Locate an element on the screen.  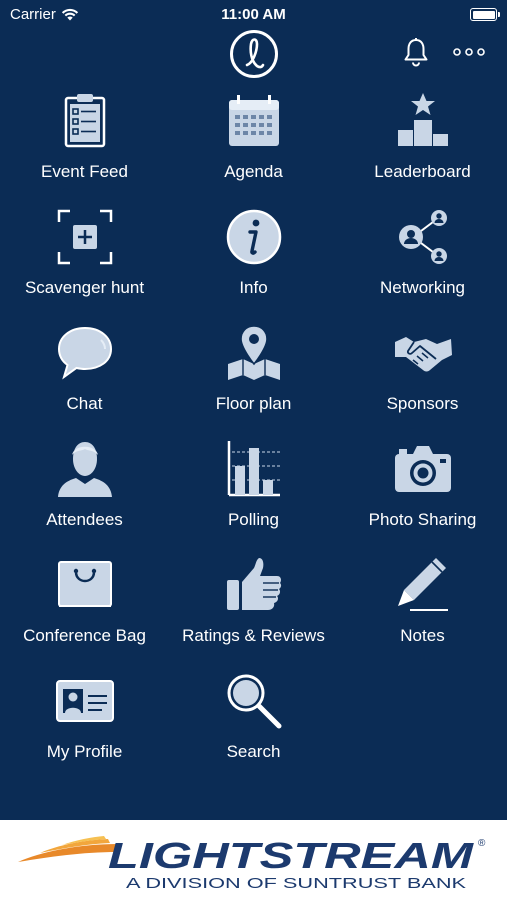
tile-scavenger-hunt: Scavenger hunt is located at coordinates (84, 256).